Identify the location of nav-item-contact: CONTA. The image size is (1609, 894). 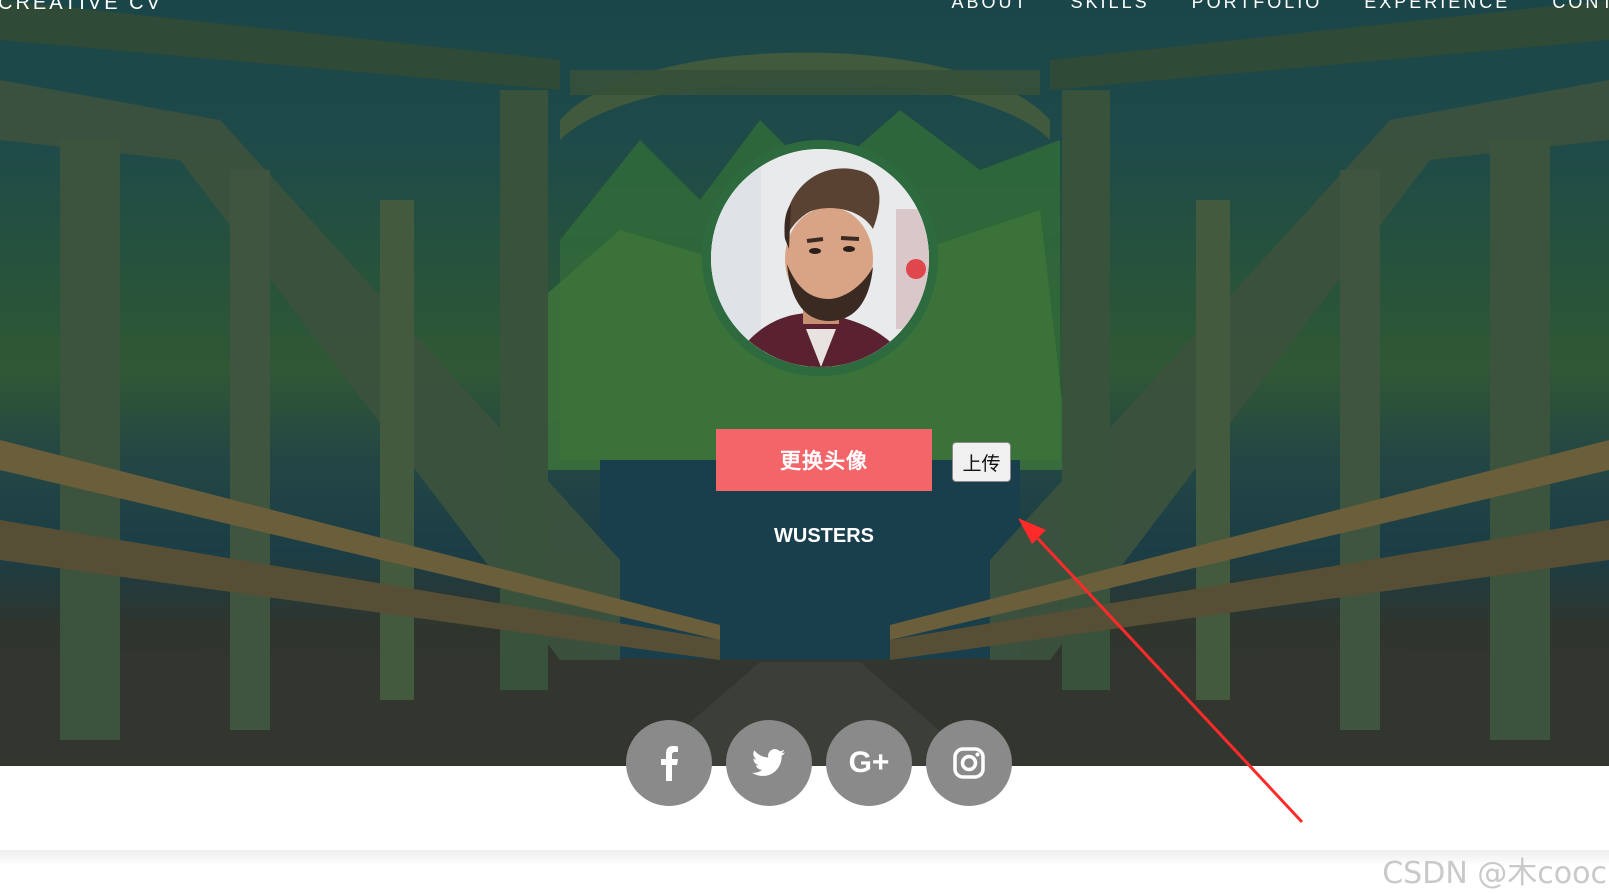
(1580, 6).